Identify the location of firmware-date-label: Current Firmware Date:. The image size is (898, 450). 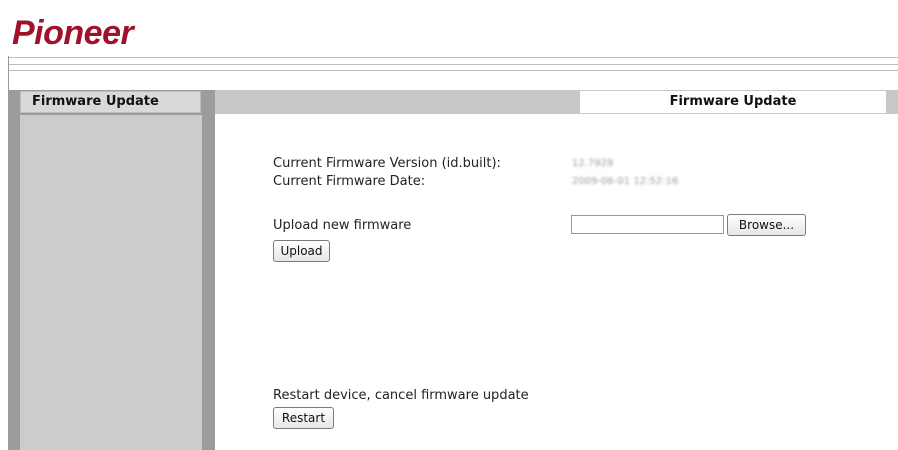
(349, 181).